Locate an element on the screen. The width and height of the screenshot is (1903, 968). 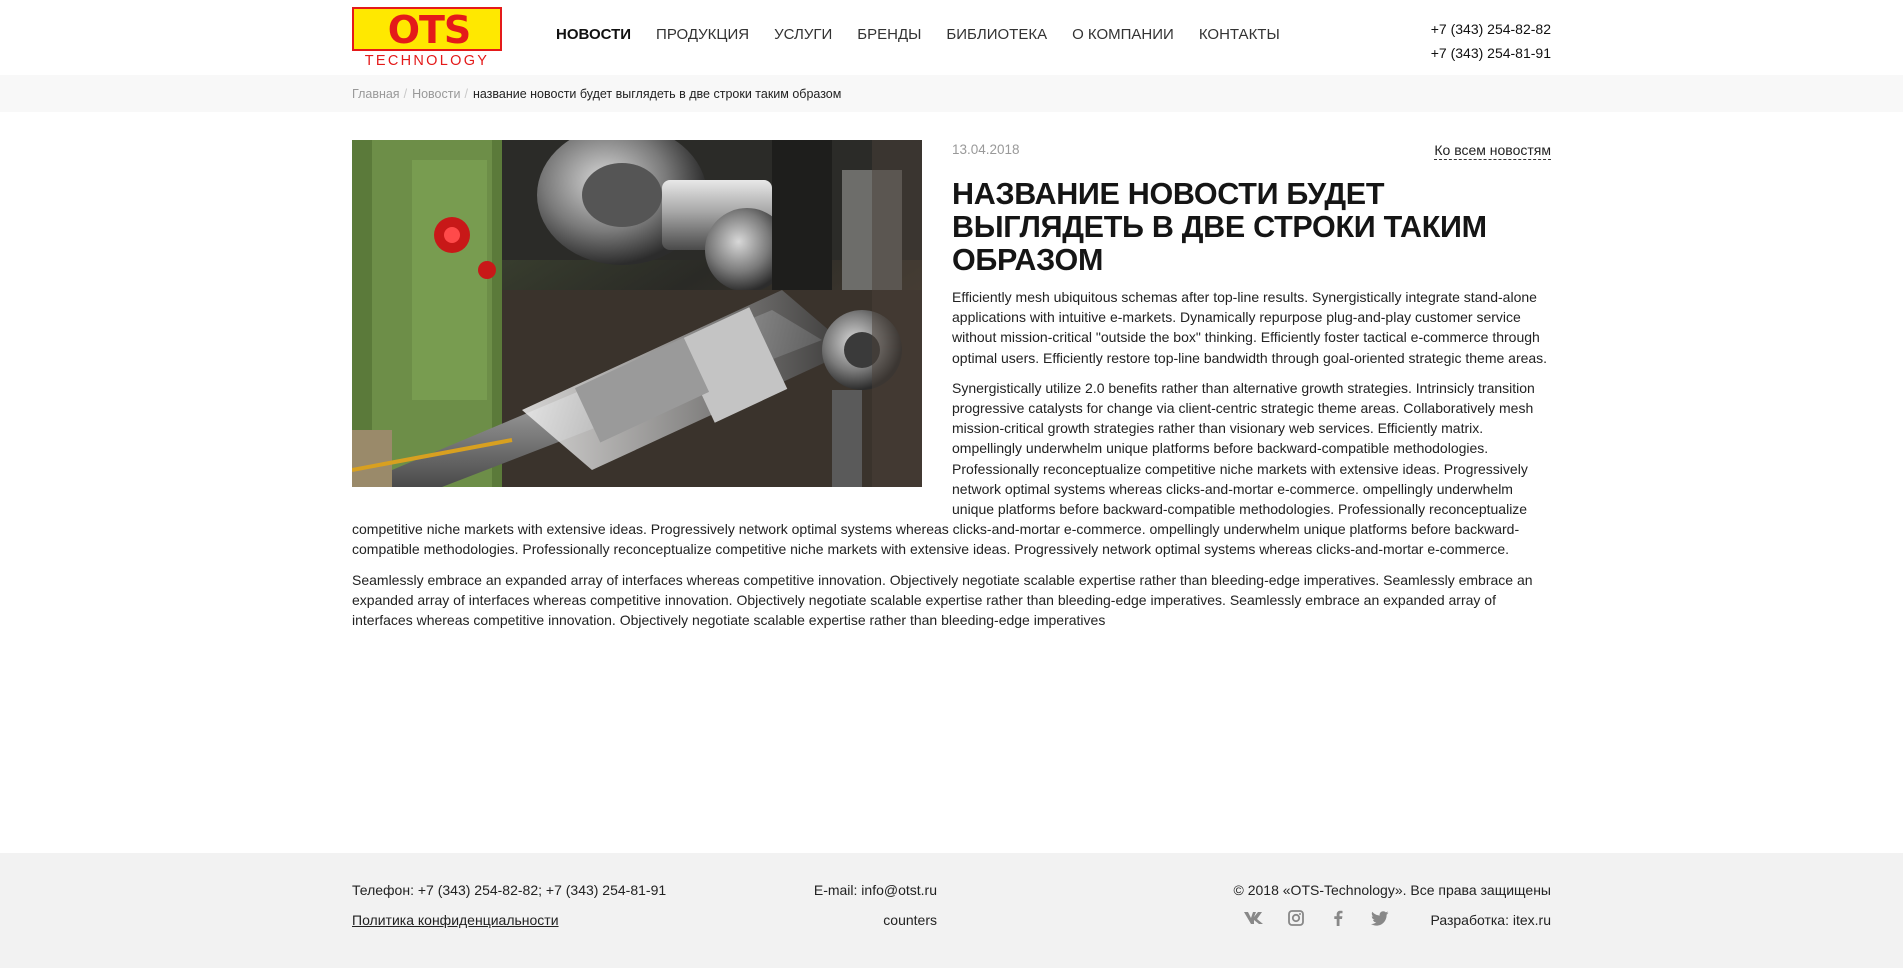
logo-mark: OTS is located at coordinates (427, 29).